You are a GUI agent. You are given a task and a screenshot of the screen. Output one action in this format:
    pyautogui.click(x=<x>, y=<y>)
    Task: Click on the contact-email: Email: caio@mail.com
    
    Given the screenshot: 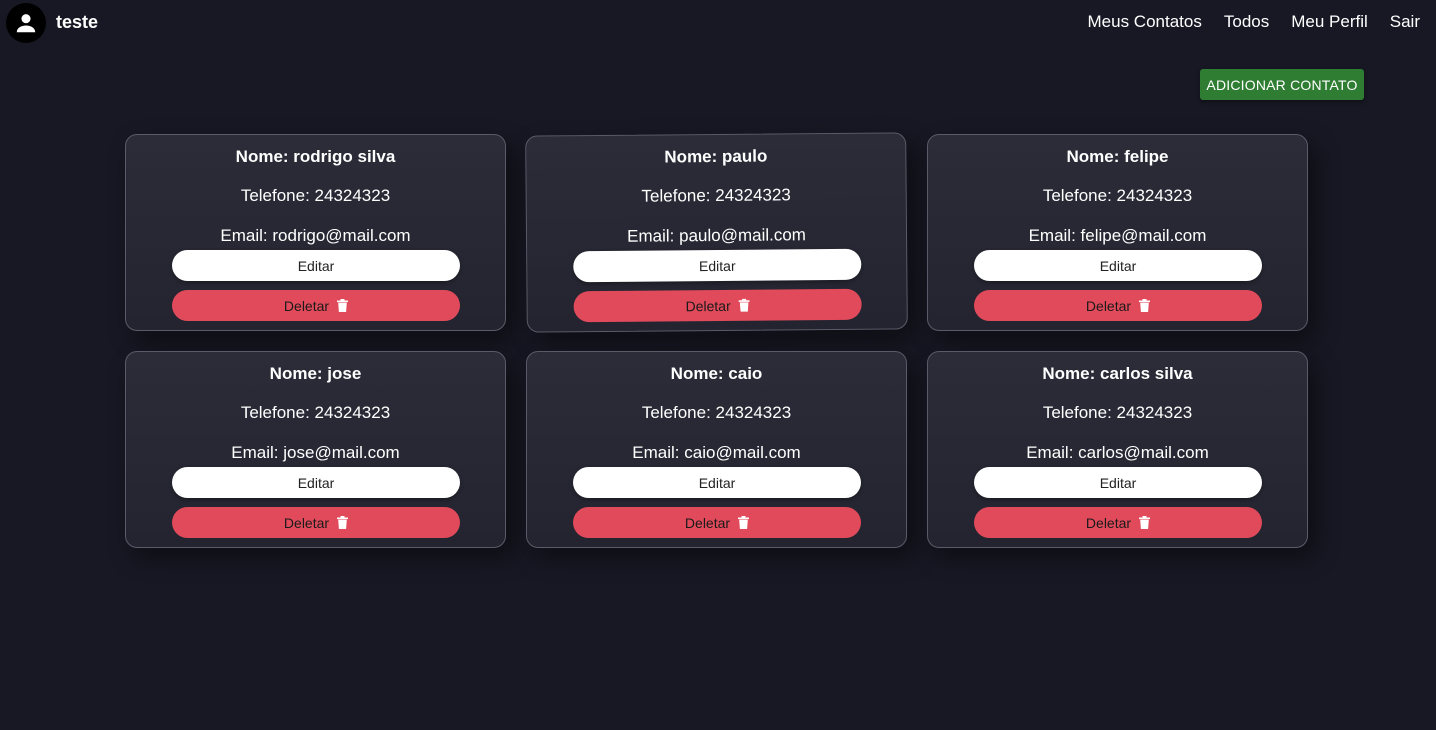 What is the action you would take?
    pyautogui.click(x=716, y=452)
    